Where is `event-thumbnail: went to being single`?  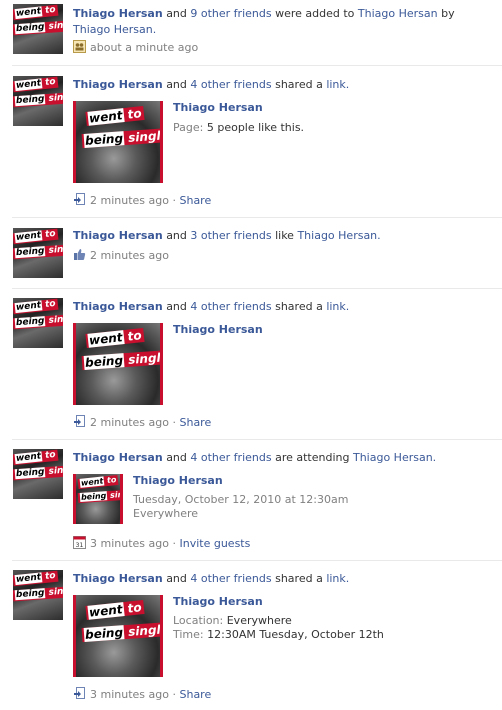 event-thumbnail: went to being single is located at coordinates (98, 499).